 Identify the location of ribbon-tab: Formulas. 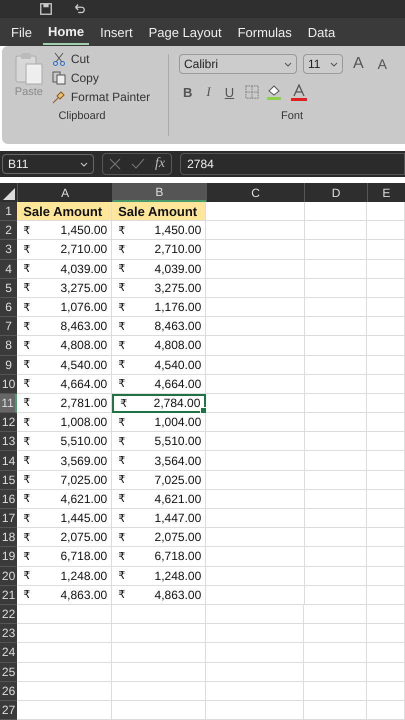
(264, 32).